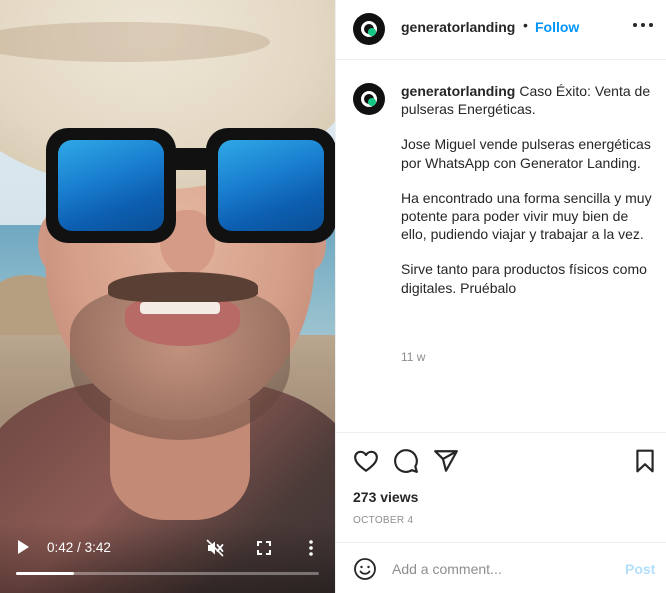 This screenshot has height=593, width=666. Describe the element at coordinates (167, 573) in the screenshot. I see `video-progress-bar` at that location.